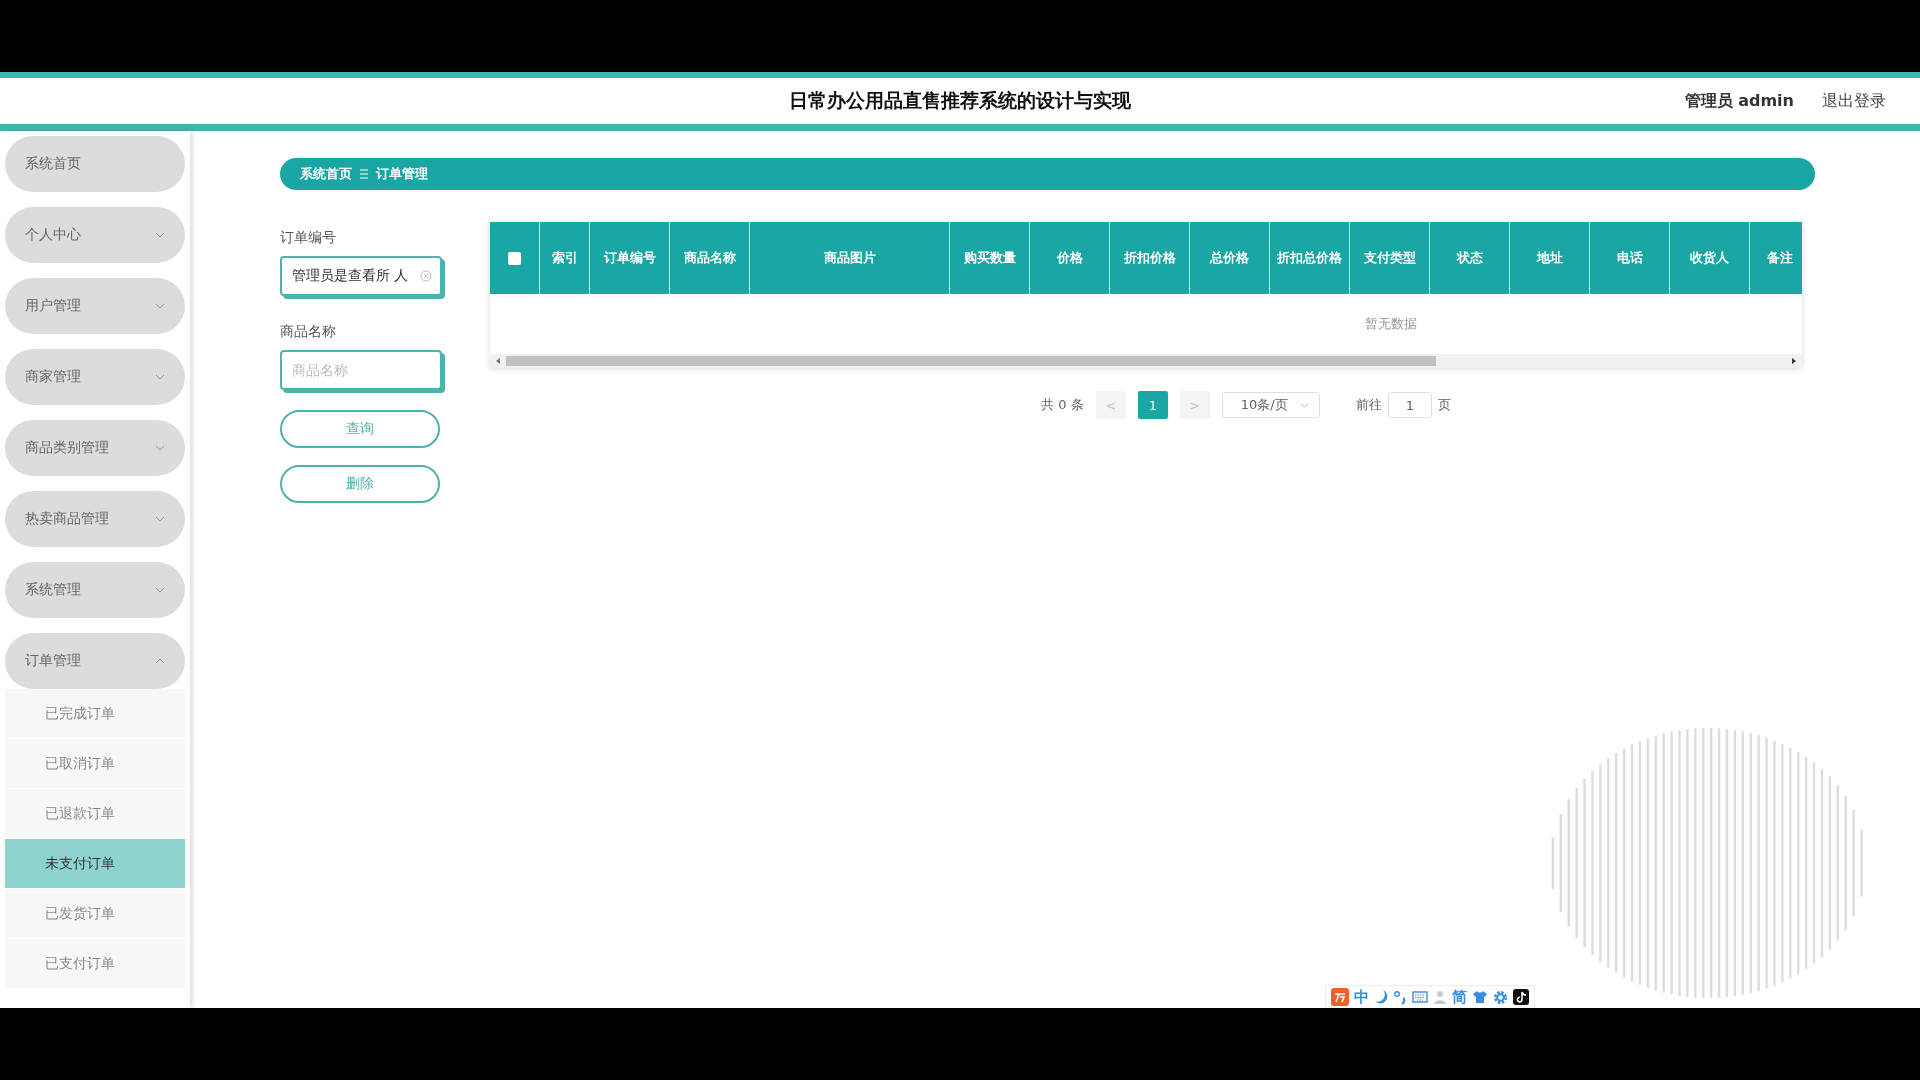 The width and height of the screenshot is (1920, 1080). What do you see at coordinates (95, 377) in the screenshot?
I see `sidebar-menu-item: 商家管理` at bounding box center [95, 377].